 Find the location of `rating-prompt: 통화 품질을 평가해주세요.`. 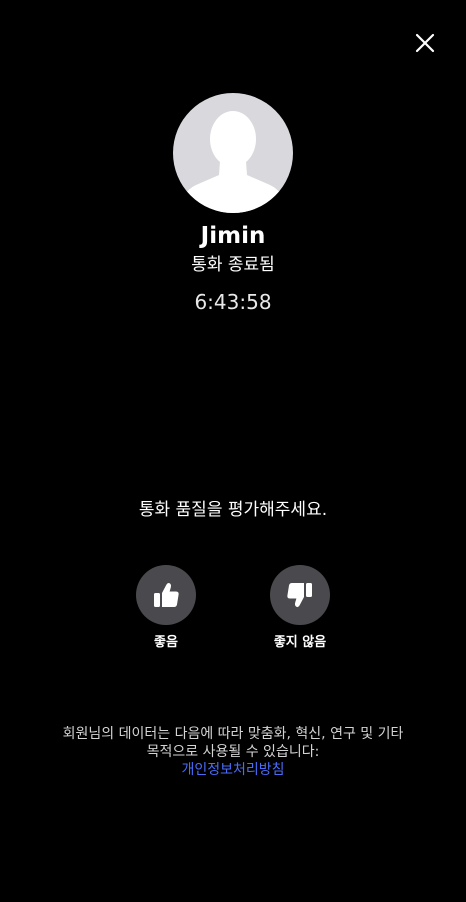

rating-prompt: 통화 품질을 평가해주세요. is located at coordinates (233, 510).